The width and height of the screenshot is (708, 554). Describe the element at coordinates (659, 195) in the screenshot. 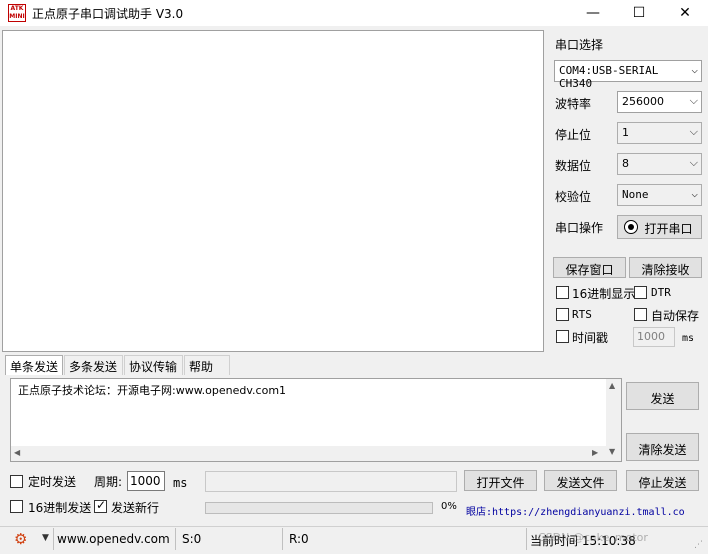

I see `parity-select: None ⌵` at that location.